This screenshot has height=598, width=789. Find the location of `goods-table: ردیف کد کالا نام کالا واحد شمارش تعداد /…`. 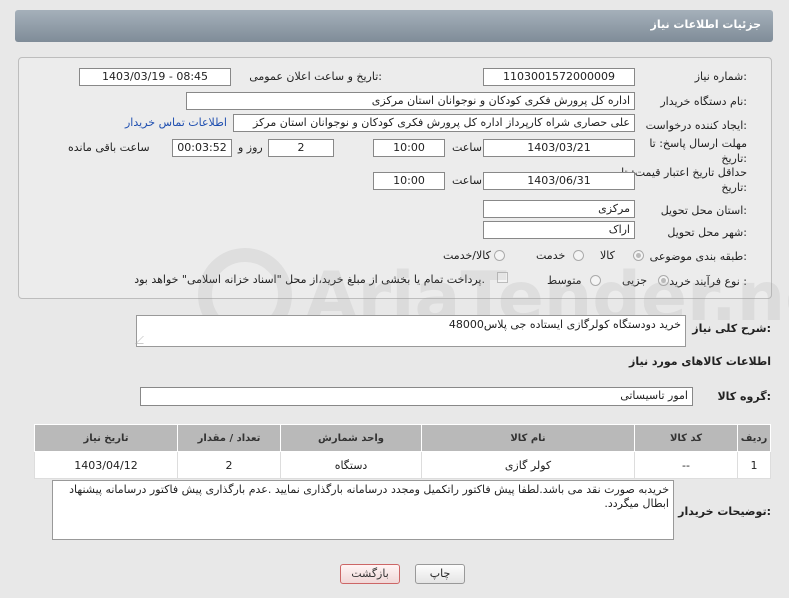

goods-table: ردیف کد کالا نام کالا واحد شمارش تعداد /… is located at coordinates (402, 451).